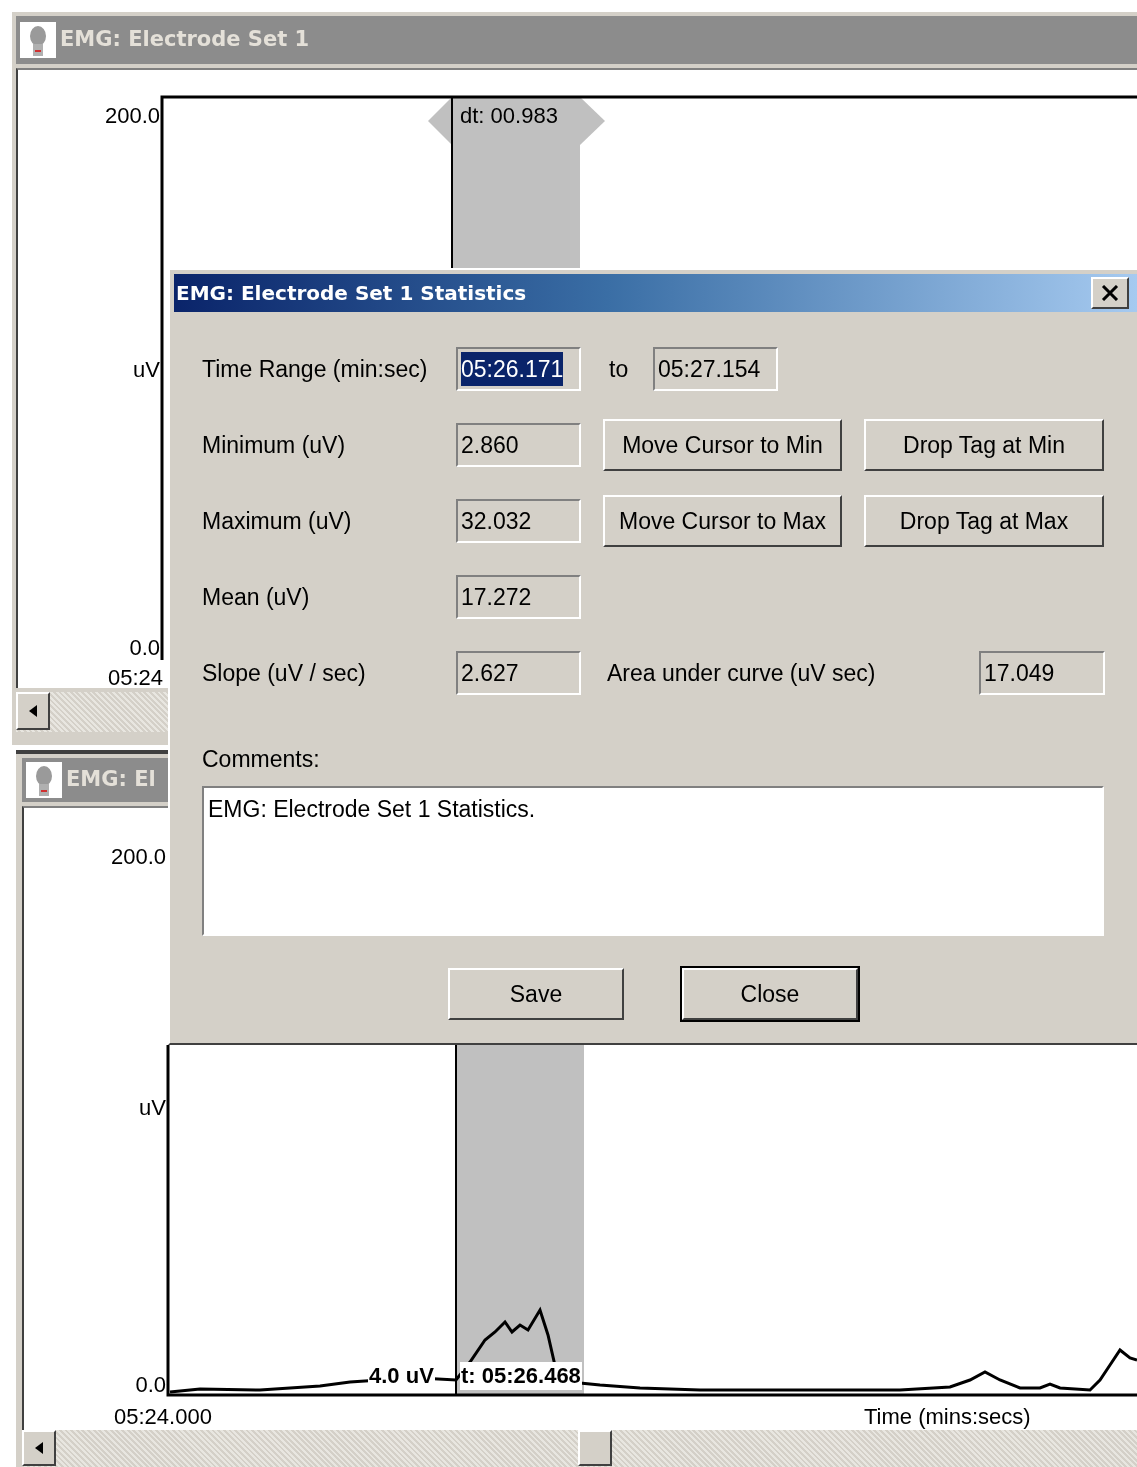 The image size is (1137, 1467). I want to click on horizontal-scrollbar, so click(579, 1448).